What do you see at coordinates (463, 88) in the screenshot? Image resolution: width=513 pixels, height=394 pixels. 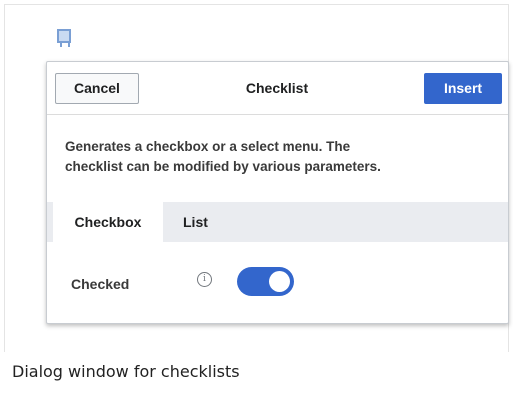 I see `insert-button: Insert` at bounding box center [463, 88].